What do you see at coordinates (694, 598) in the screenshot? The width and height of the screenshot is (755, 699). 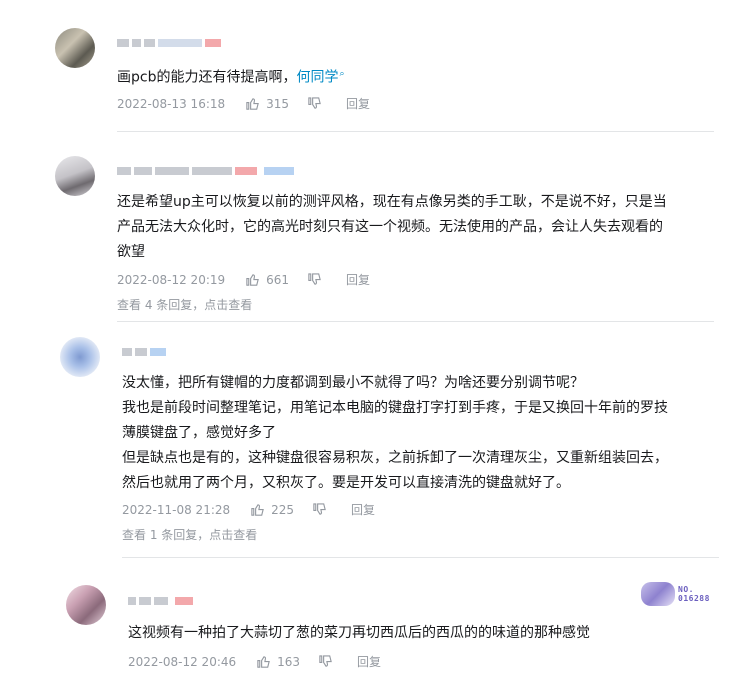 I see `badge-line: 016288` at bounding box center [694, 598].